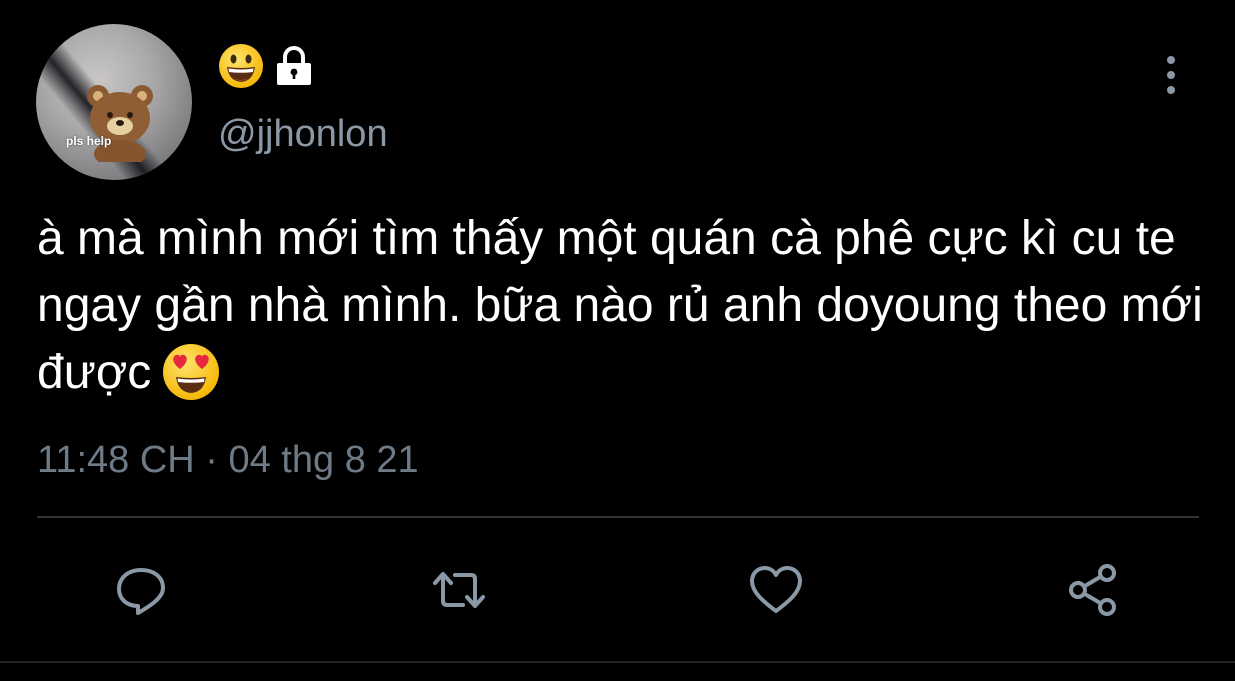 This screenshot has height=681, width=1235. Describe the element at coordinates (617, 590) in the screenshot. I see `tweet-actions` at that location.